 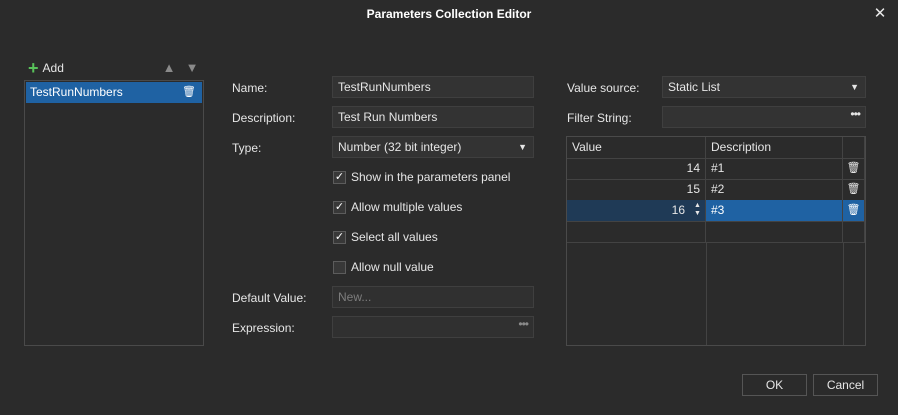 What do you see at coordinates (697, 210) in the screenshot?
I see `spinner-icon: ▲ ▼` at bounding box center [697, 210].